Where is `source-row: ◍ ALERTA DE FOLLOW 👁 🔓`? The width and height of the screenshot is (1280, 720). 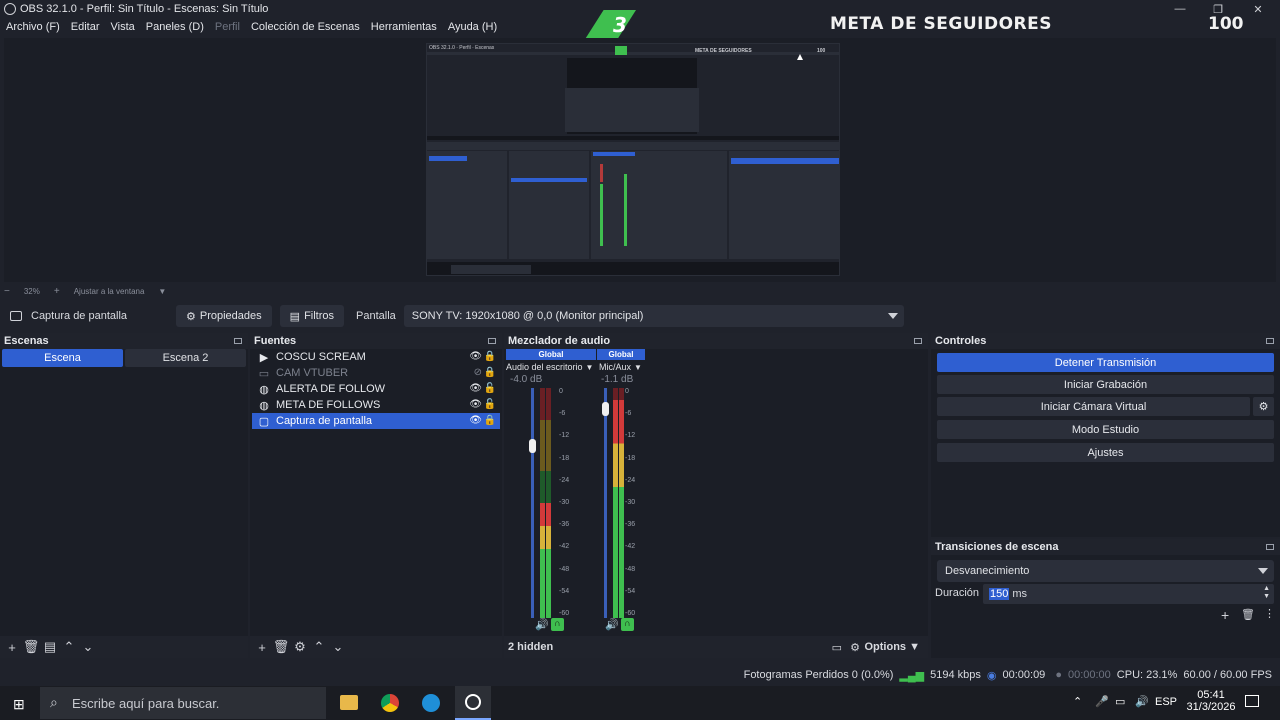
source-row: ◍ ALERTA DE FOLLOW 👁 🔓 is located at coordinates (376, 389).